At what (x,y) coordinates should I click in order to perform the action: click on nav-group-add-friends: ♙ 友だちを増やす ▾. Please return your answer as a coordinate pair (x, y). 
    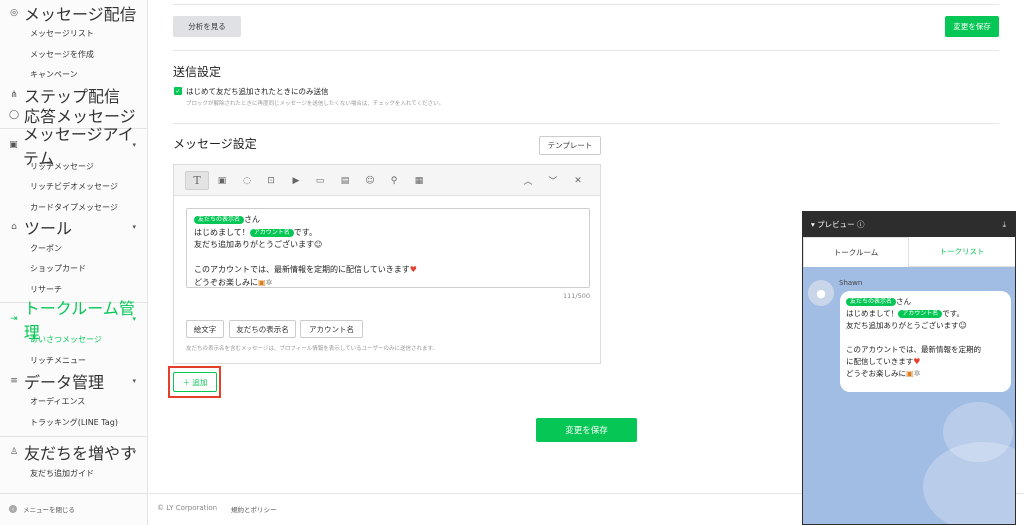
    Looking at the image, I should click on (74, 452).